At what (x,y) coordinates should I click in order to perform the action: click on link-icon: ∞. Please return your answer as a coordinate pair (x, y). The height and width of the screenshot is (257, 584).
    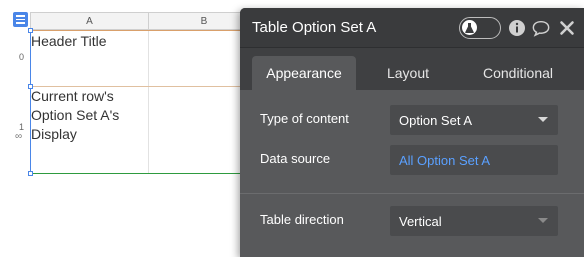
    Looking at the image, I should click on (19, 136).